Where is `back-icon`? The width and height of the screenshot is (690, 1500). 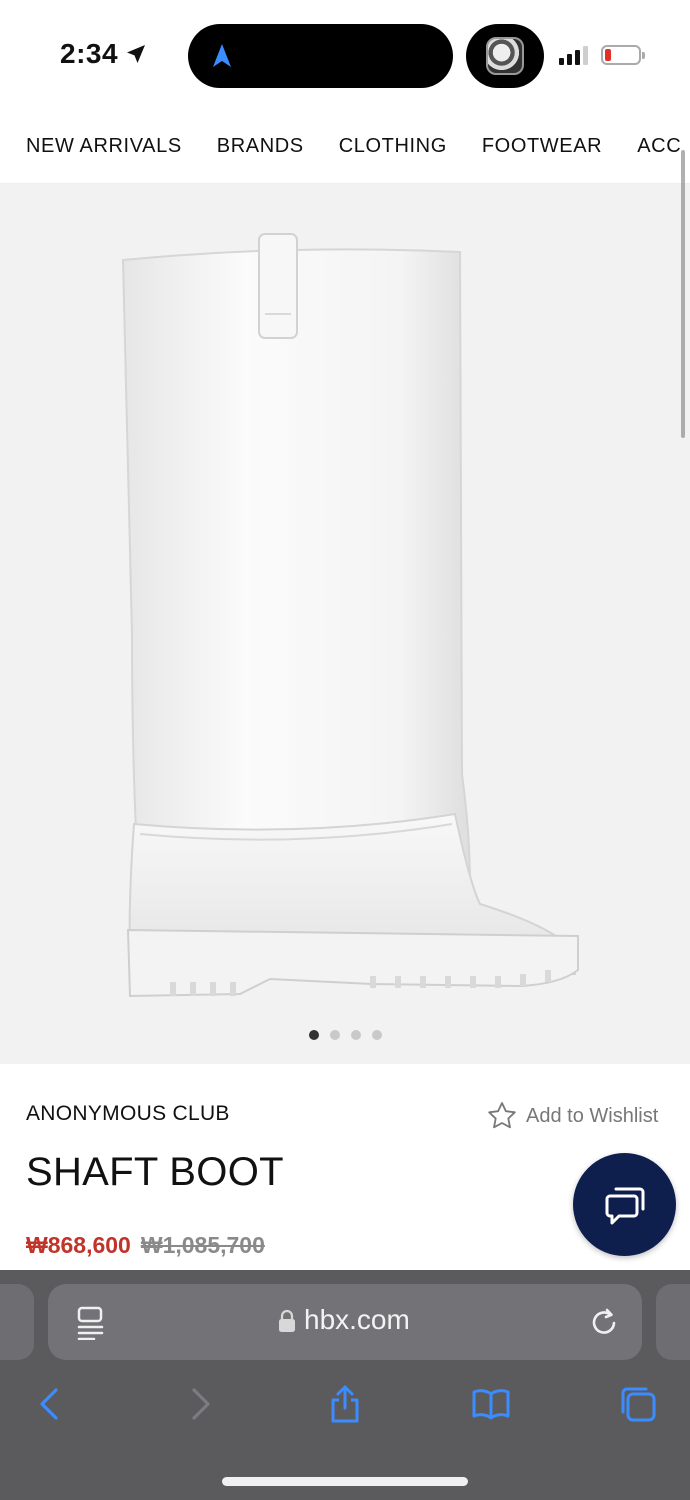 back-icon is located at coordinates (49, 1404).